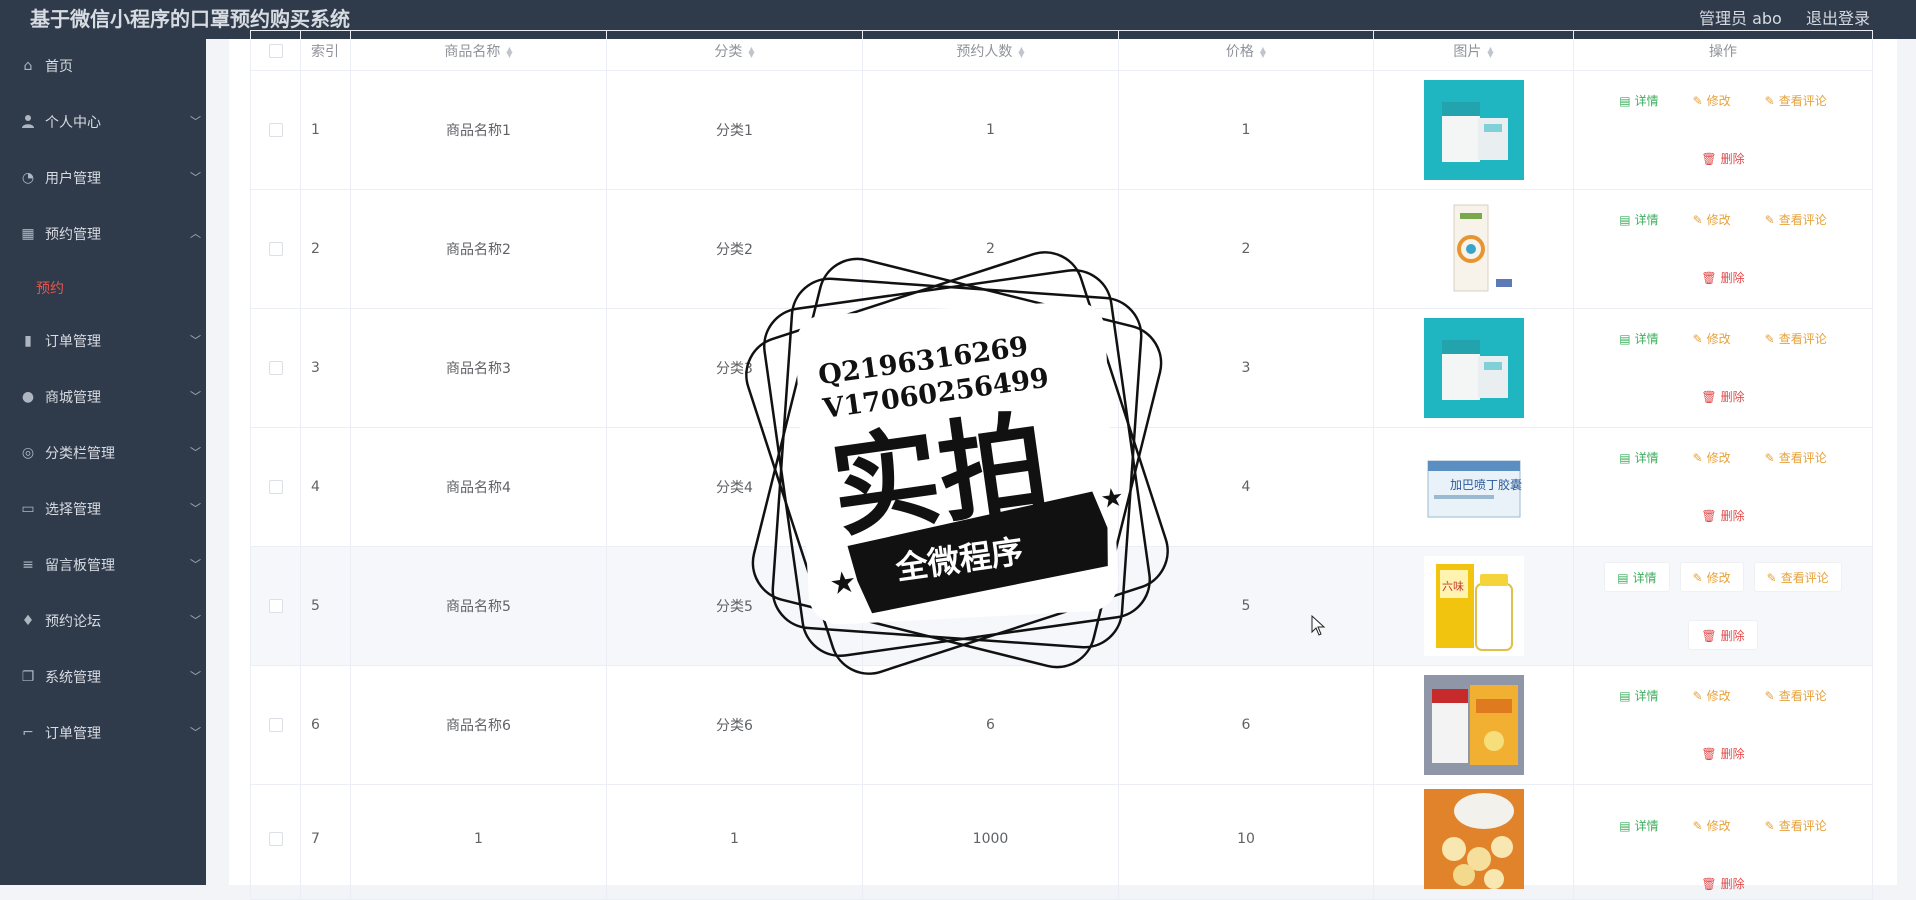  What do you see at coordinates (472, 51) in the screenshot?
I see `header-label: 商品名称` at bounding box center [472, 51].